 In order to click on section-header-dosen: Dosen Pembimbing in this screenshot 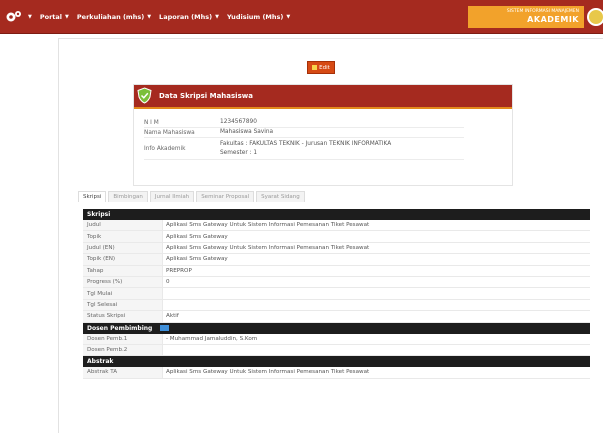, I will do `click(336, 328)`.